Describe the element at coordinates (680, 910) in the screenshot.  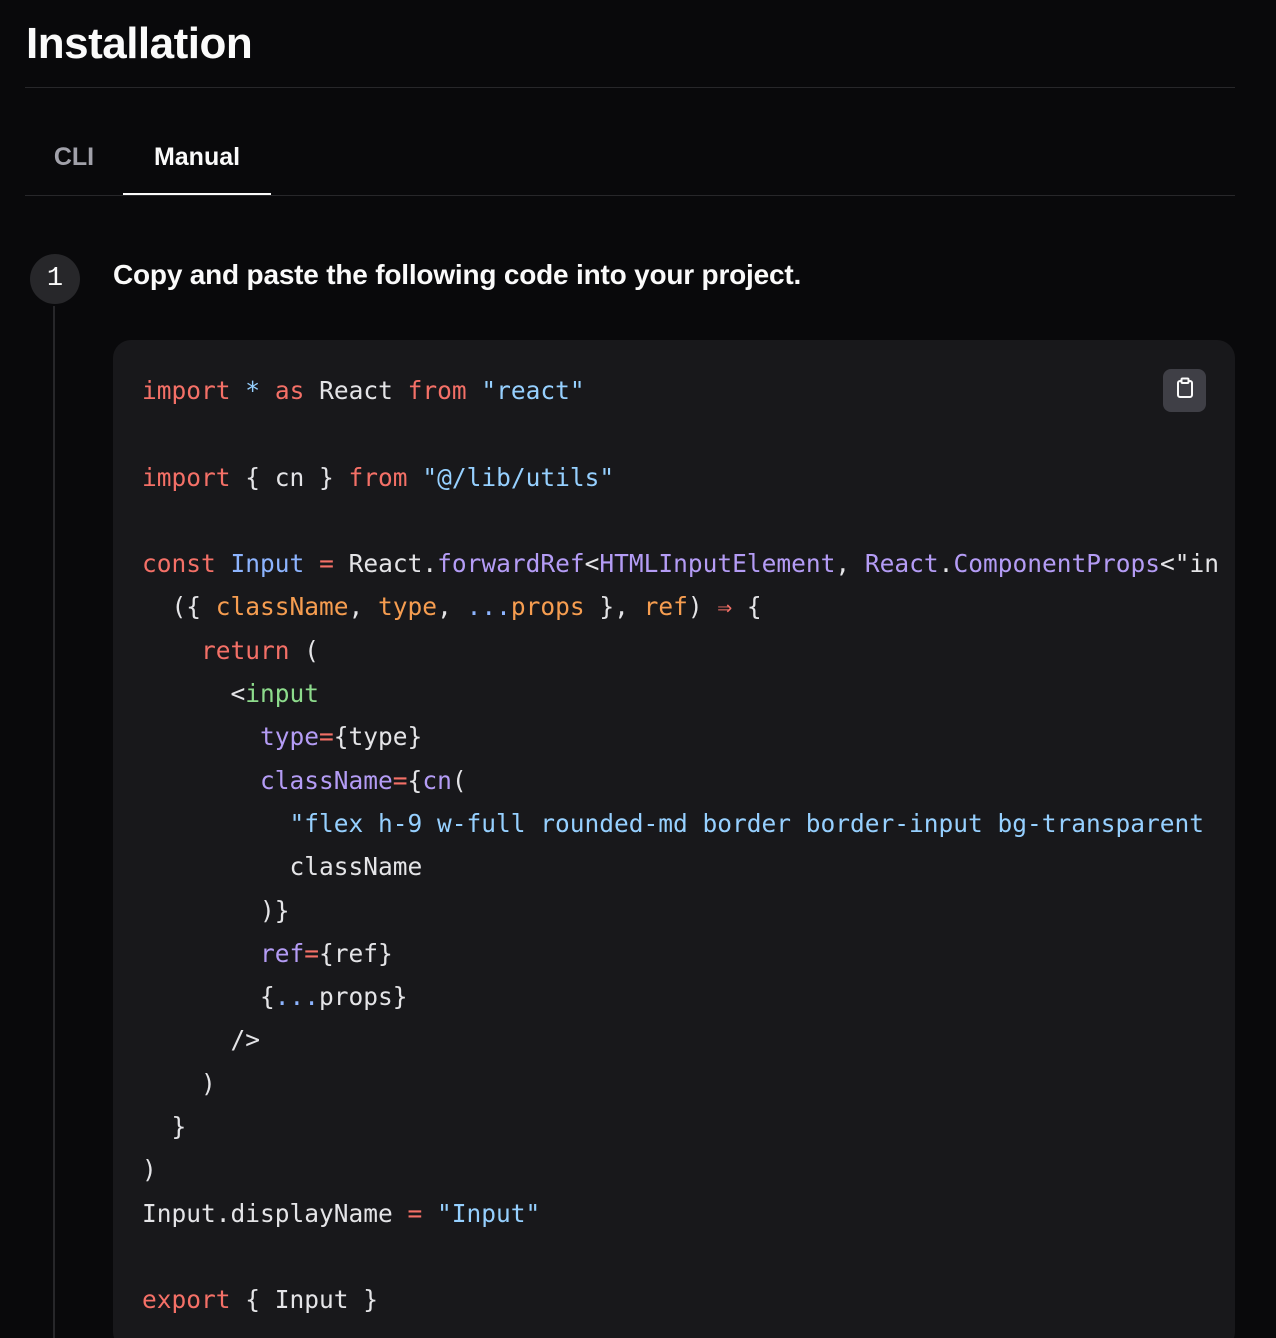
I see `code-line: )}` at that location.